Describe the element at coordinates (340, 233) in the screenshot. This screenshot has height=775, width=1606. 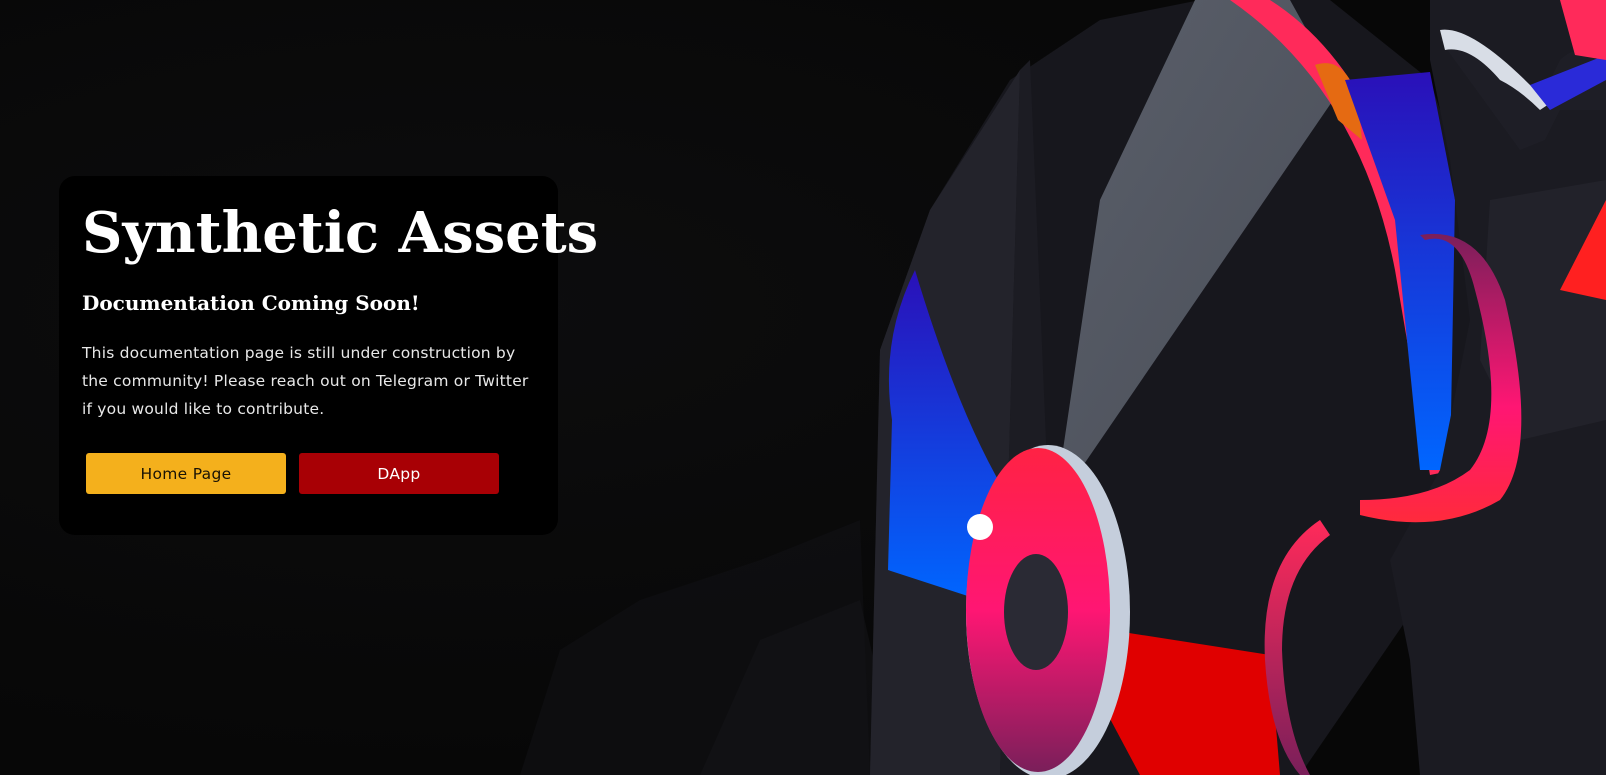
I see `page-title: Synthetic Assets` at that location.